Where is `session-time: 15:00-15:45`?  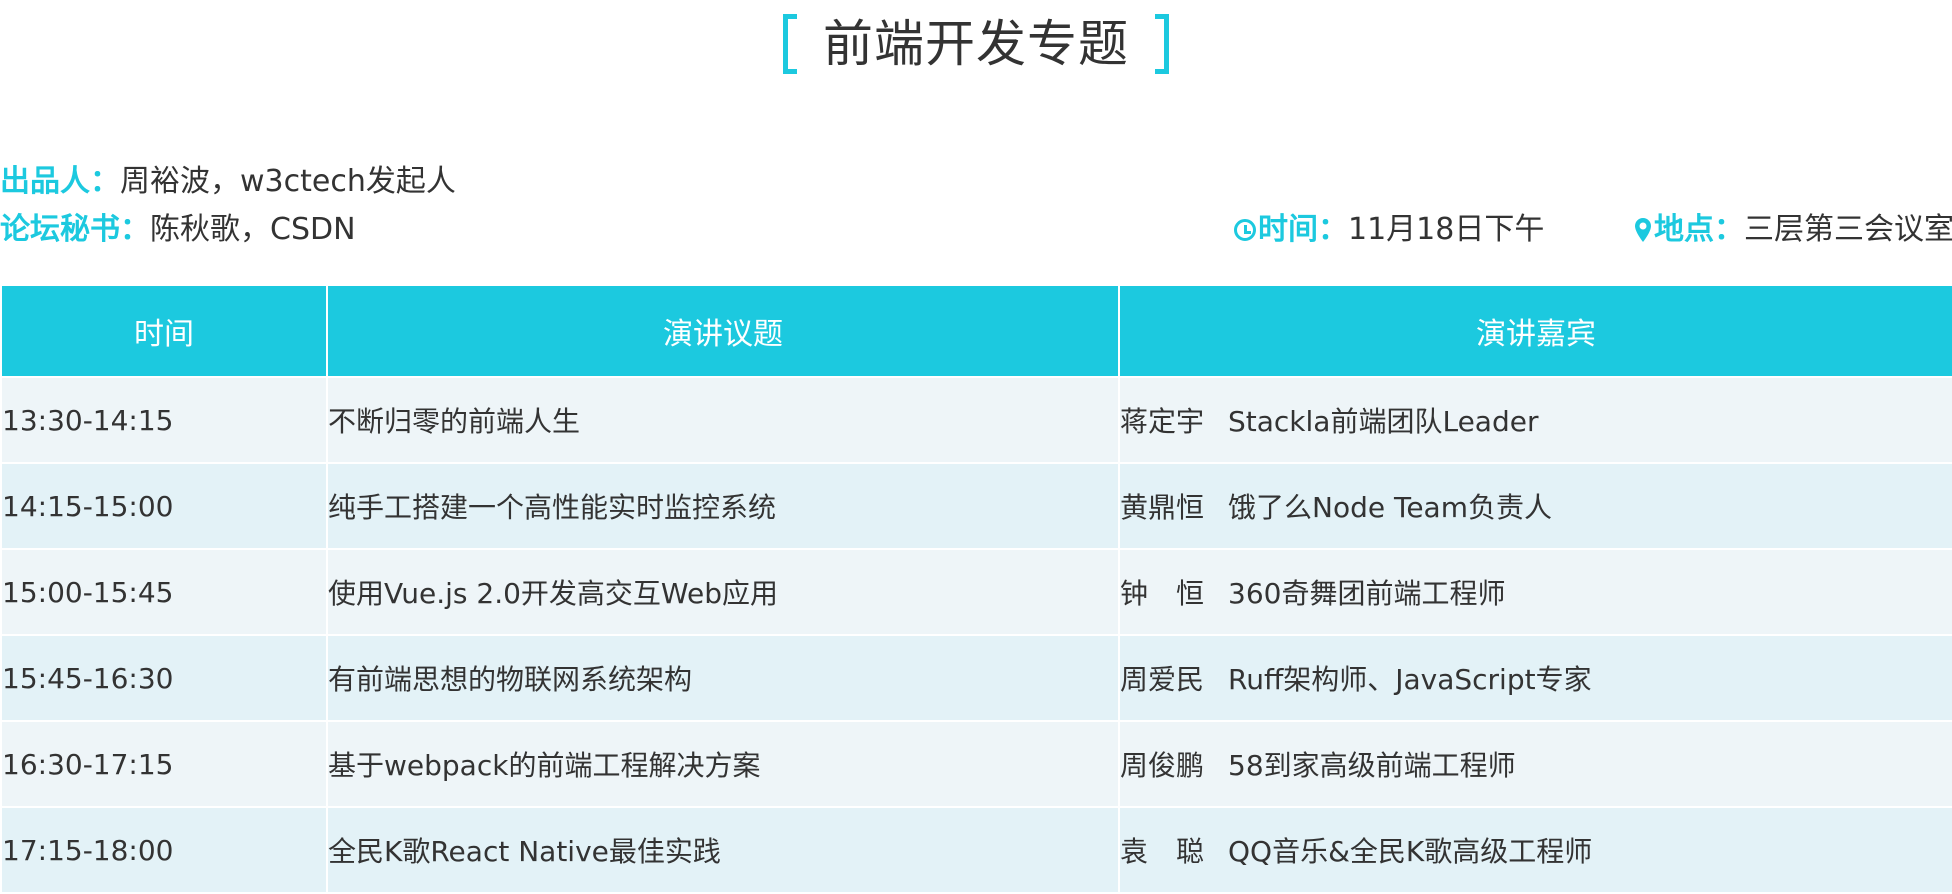 session-time: 15:00-15:45 is located at coordinates (164, 592).